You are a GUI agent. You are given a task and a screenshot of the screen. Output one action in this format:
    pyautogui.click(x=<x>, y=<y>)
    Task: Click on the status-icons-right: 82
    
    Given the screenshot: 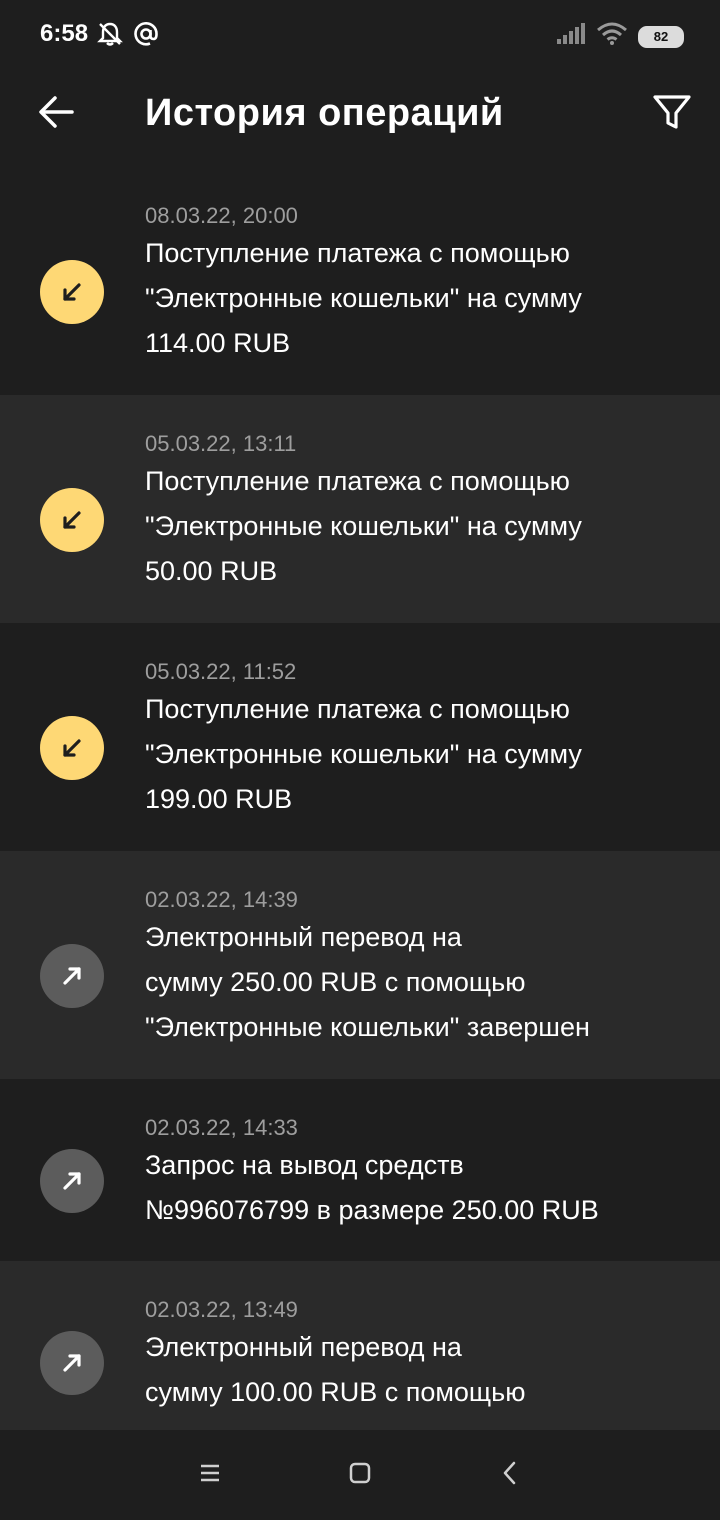 What is the action you would take?
    pyautogui.click(x=620, y=36)
    